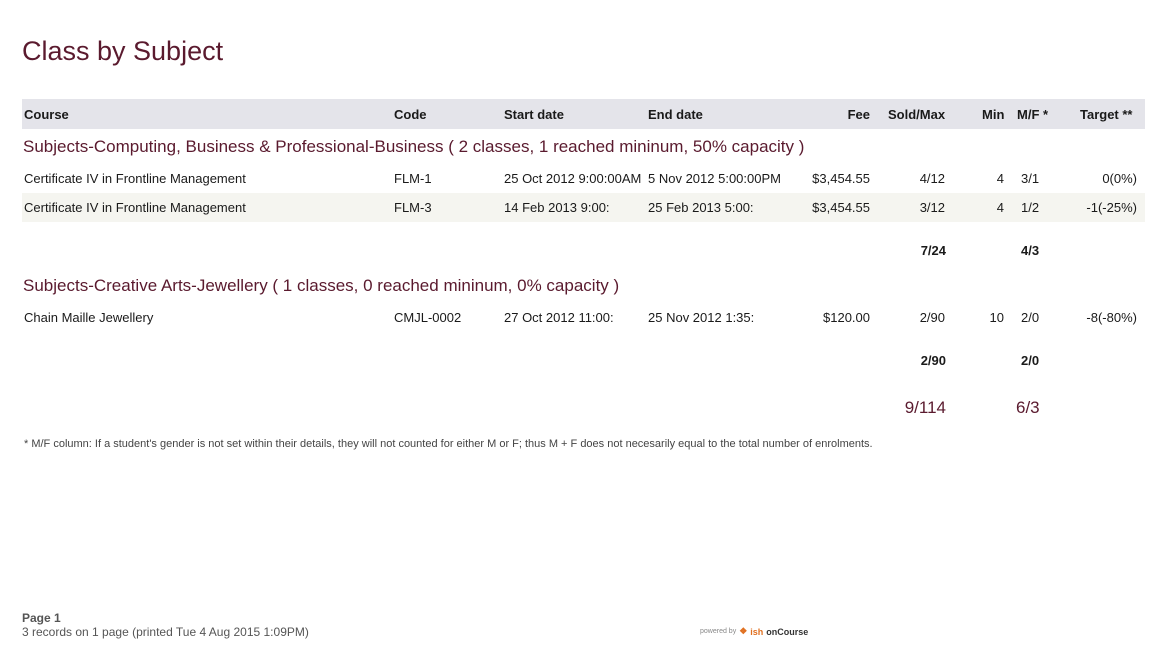 This screenshot has height=667, width=1173. What do you see at coordinates (714, 178) in the screenshot?
I see `cell-end-date: 5 Nov 2012 5:00:00PM` at bounding box center [714, 178].